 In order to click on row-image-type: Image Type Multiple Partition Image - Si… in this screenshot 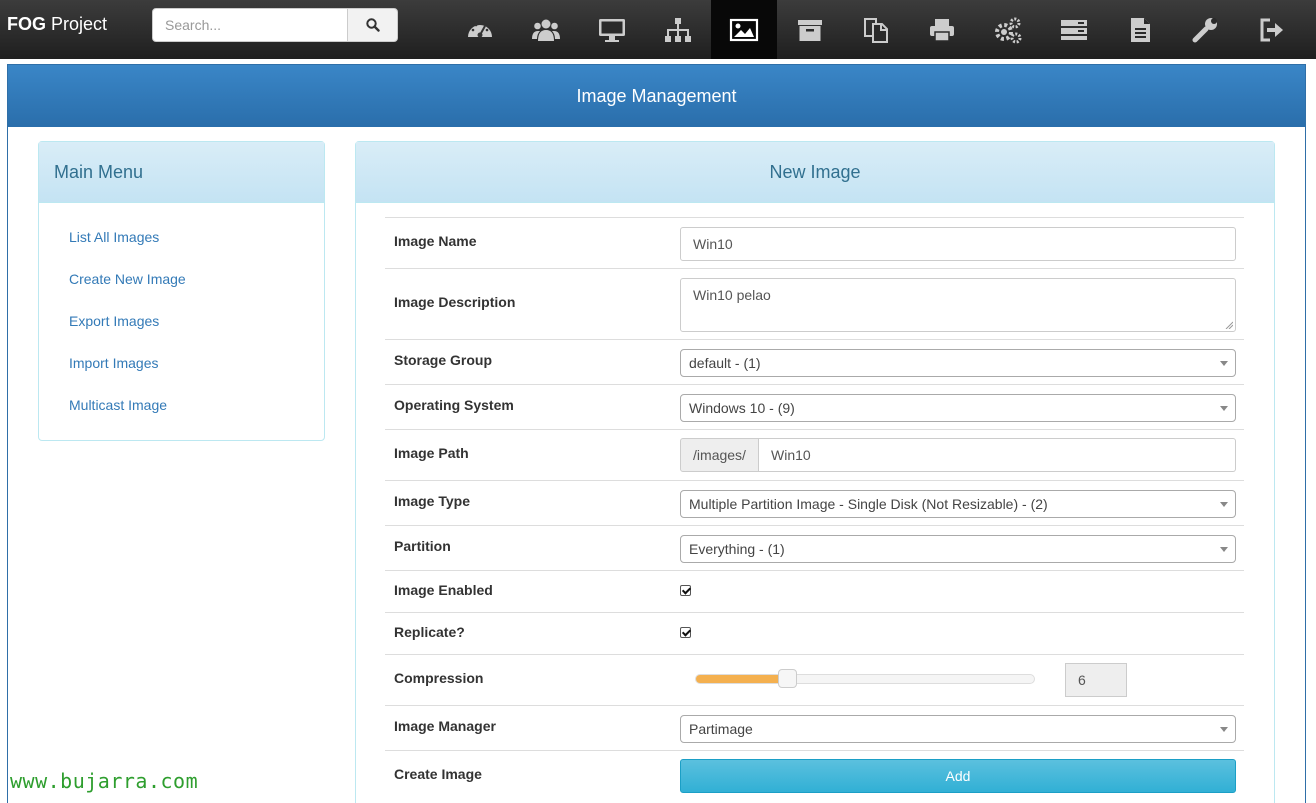, I will do `click(814, 502)`.